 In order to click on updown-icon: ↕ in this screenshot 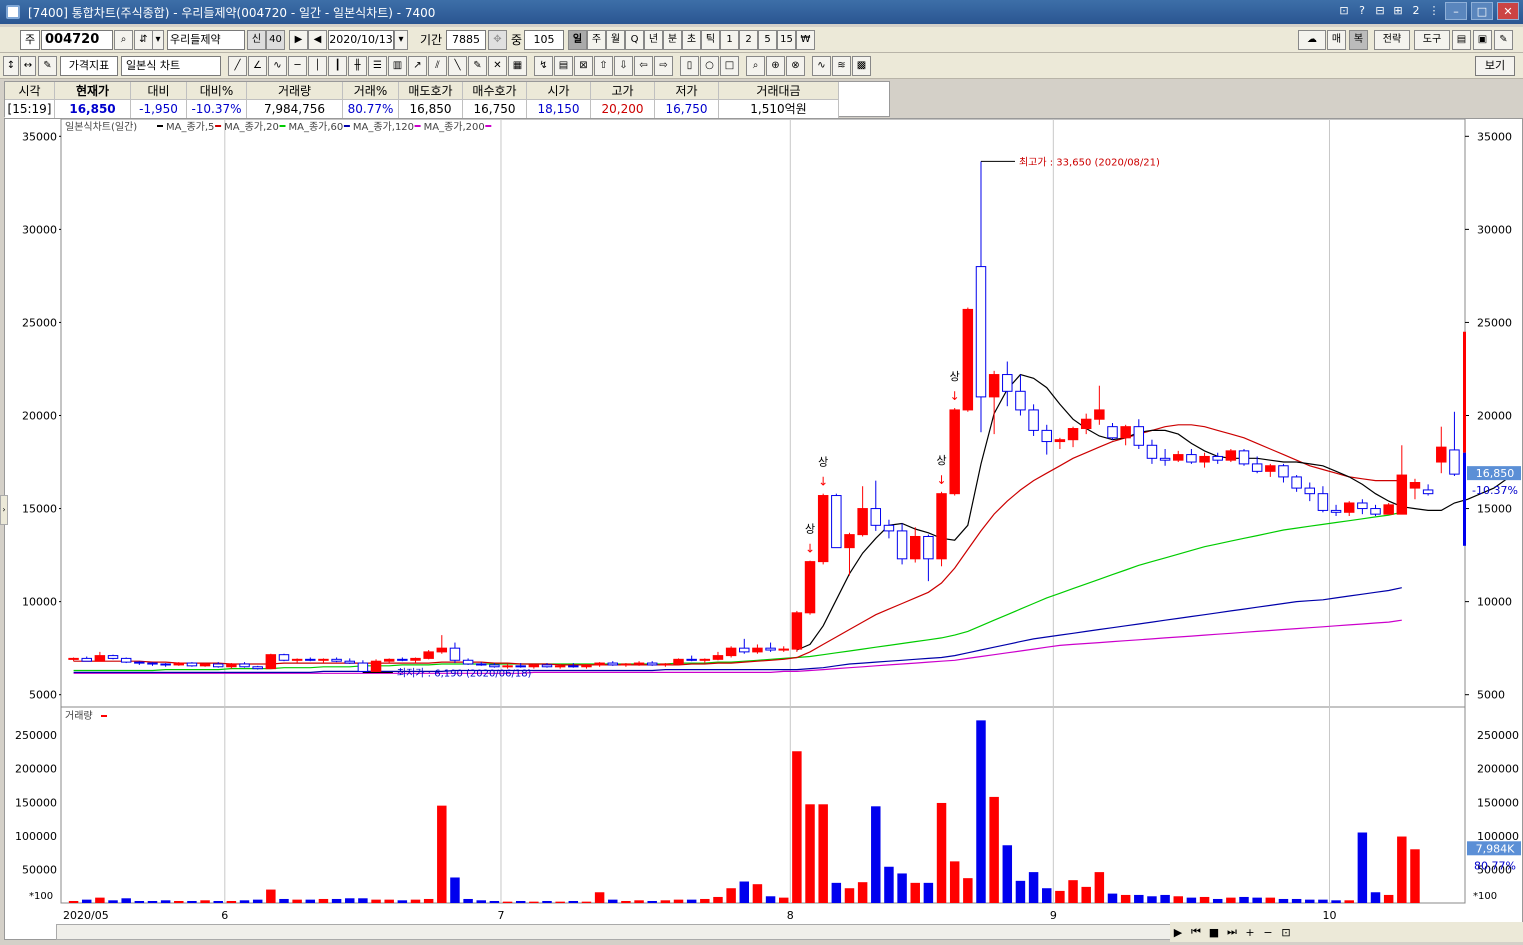, I will do `click(11, 66)`.